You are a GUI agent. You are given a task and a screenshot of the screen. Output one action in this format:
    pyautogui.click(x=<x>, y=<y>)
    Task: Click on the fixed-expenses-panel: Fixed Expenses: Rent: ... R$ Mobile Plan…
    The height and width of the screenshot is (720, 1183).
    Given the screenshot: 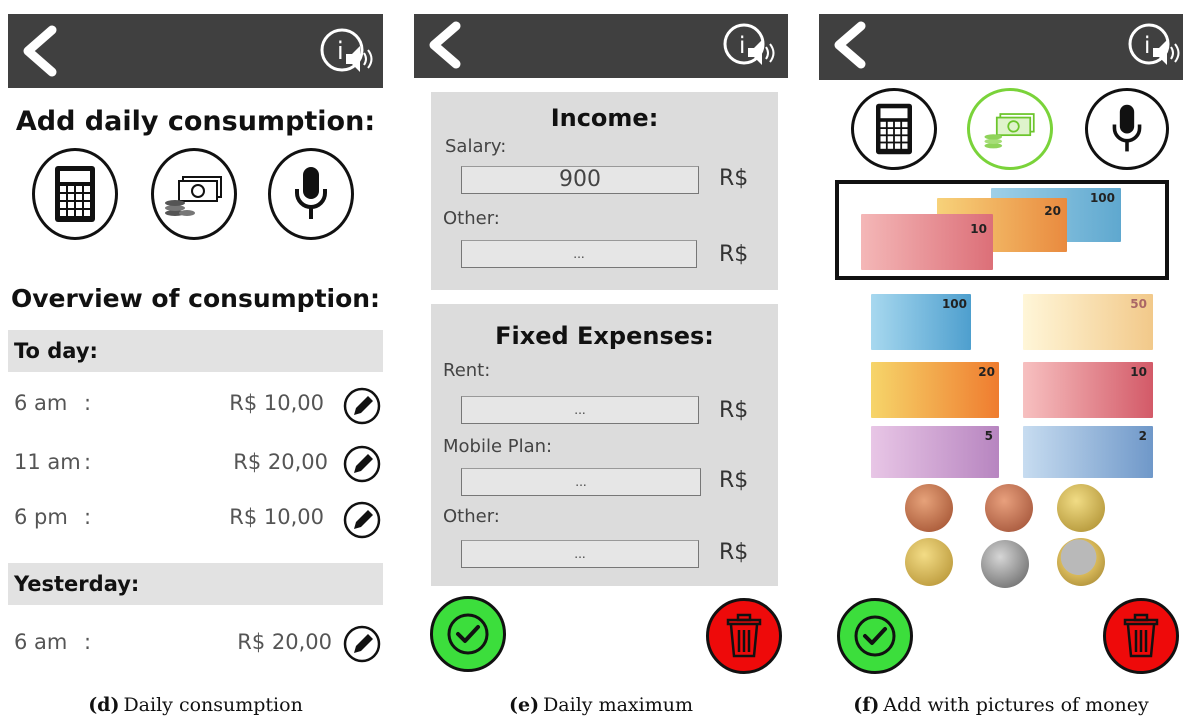 What is the action you would take?
    pyautogui.click(x=604, y=445)
    